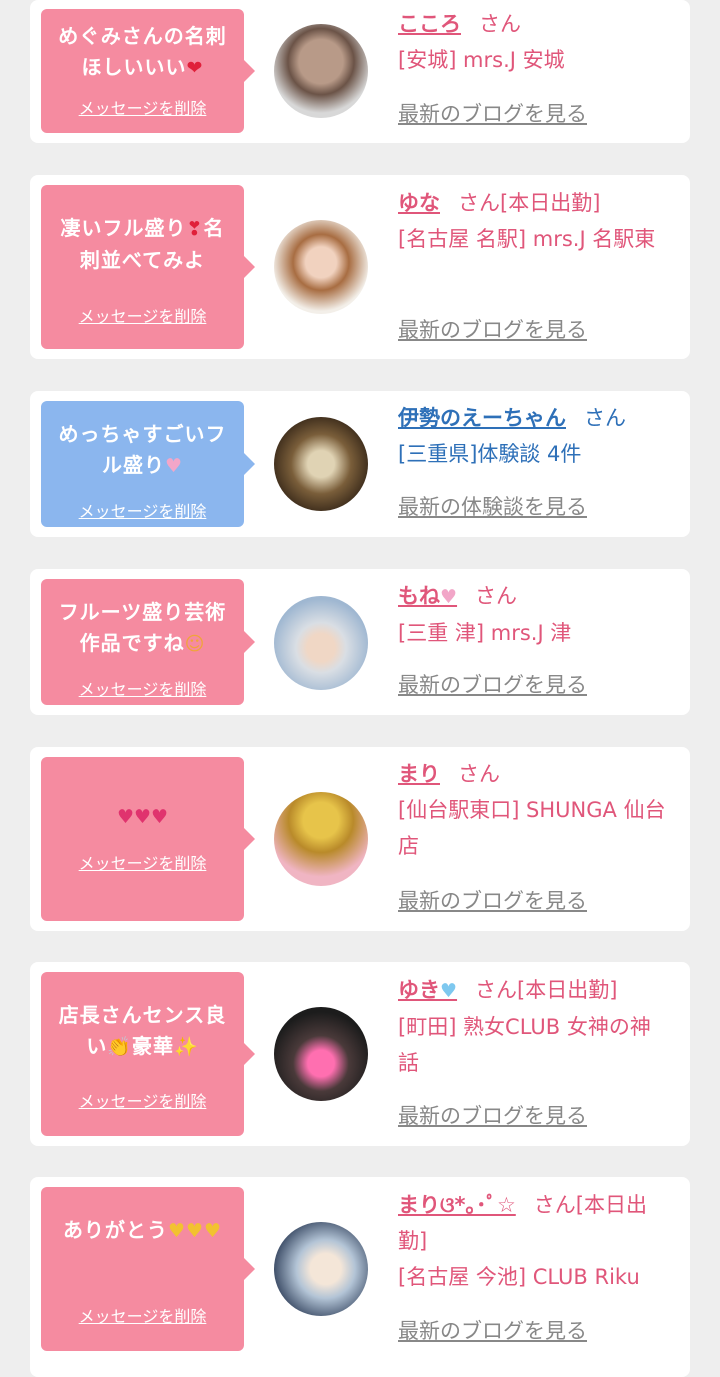 The width and height of the screenshot is (720, 1377). I want to click on sparkles-emoji-icon: ✨, so click(186, 1047).